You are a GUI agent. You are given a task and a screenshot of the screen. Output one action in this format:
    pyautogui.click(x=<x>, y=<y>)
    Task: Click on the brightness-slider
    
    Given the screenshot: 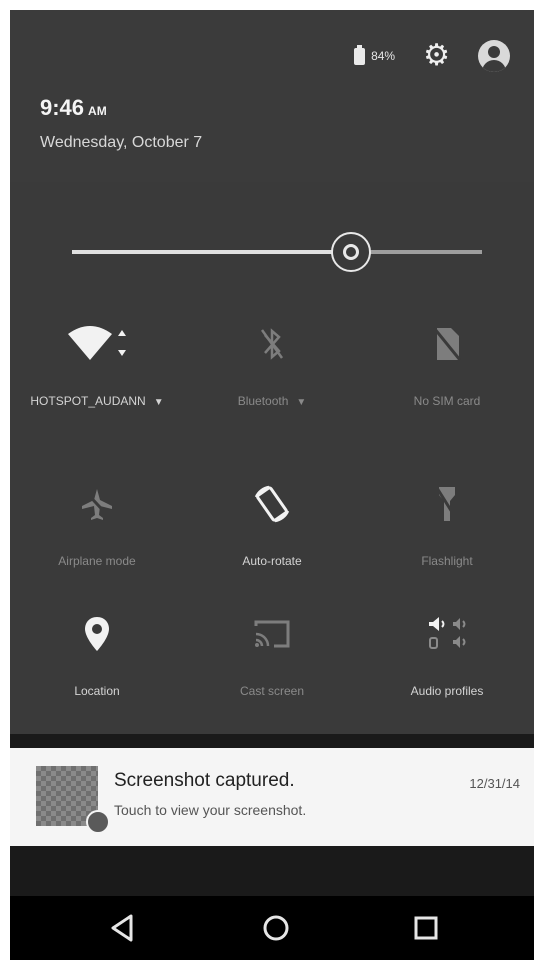 What is the action you would take?
    pyautogui.click(x=277, y=252)
    